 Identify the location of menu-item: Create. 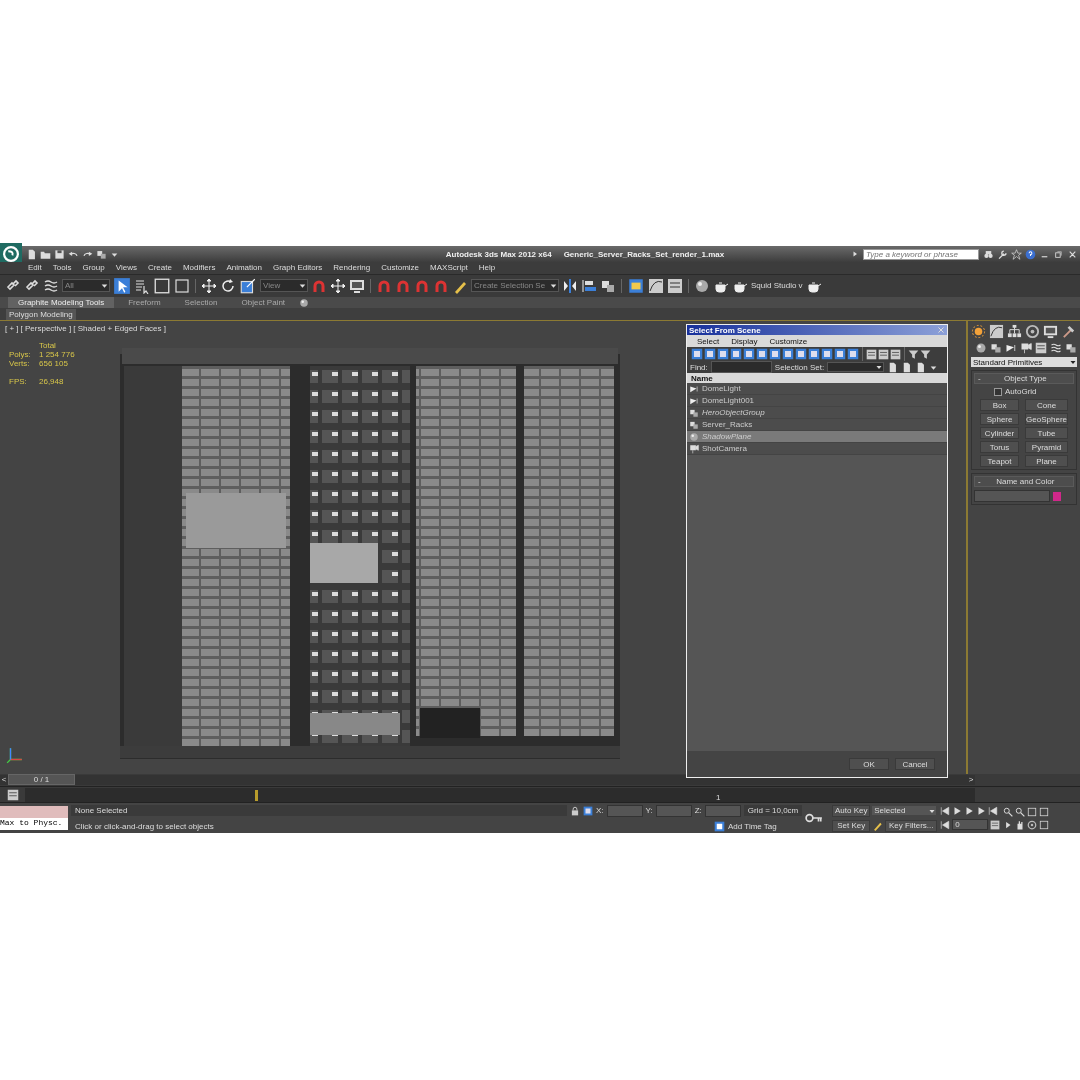
(159, 268).